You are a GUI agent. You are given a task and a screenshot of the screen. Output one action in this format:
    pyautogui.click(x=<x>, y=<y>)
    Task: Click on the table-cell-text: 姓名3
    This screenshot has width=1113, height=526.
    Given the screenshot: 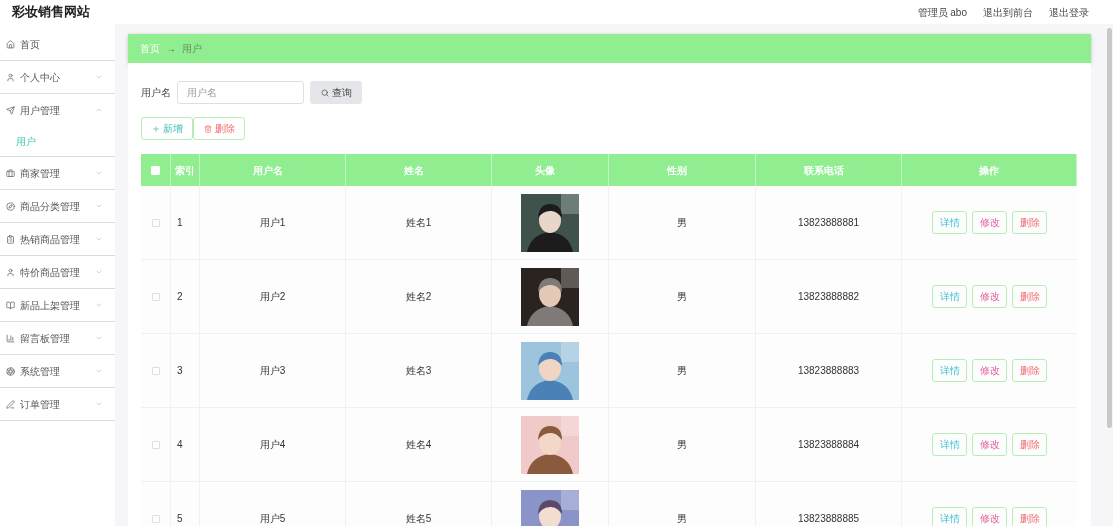 What is the action you would take?
    pyautogui.click(x=418, y=371)
    